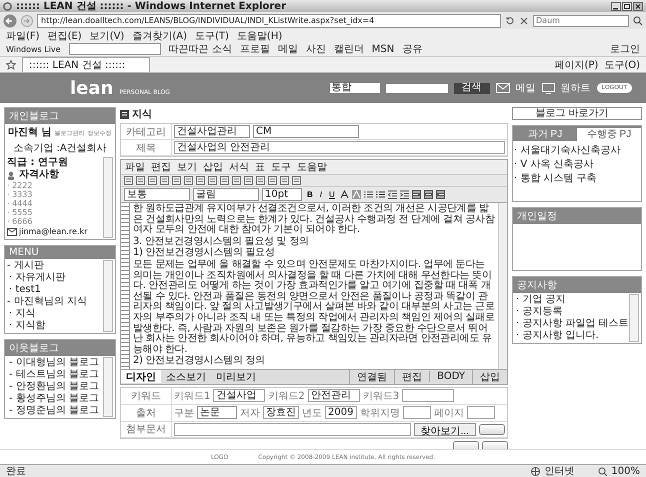 The width and height of the screenshot is (646, 477). Describe the element at coordinates (288, 49) in the screenshot. I see `toolbar-link: 메일` at that location.